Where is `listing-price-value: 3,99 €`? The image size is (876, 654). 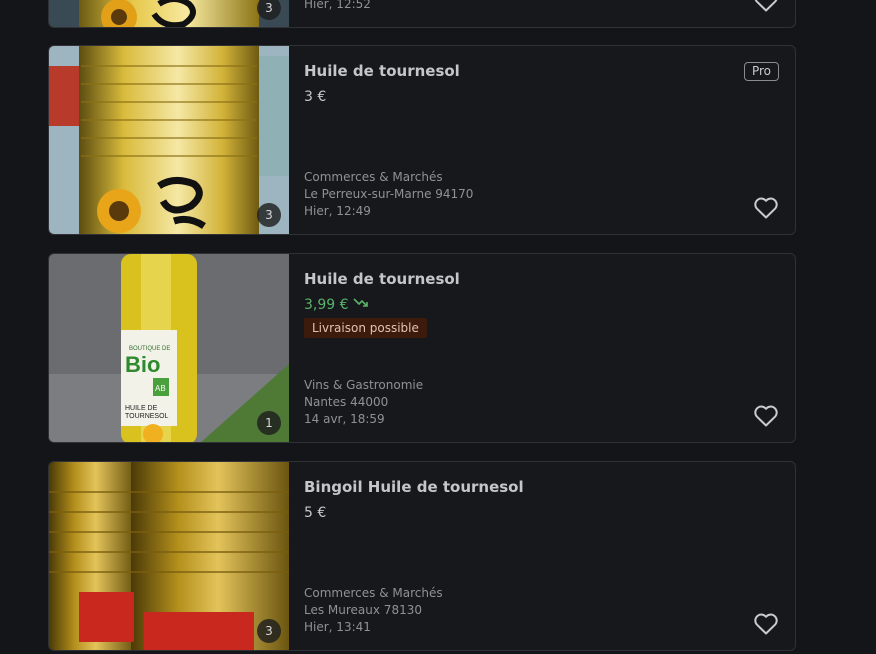 listing-price-value: 3,99 € is located at coordinates (326, 305).